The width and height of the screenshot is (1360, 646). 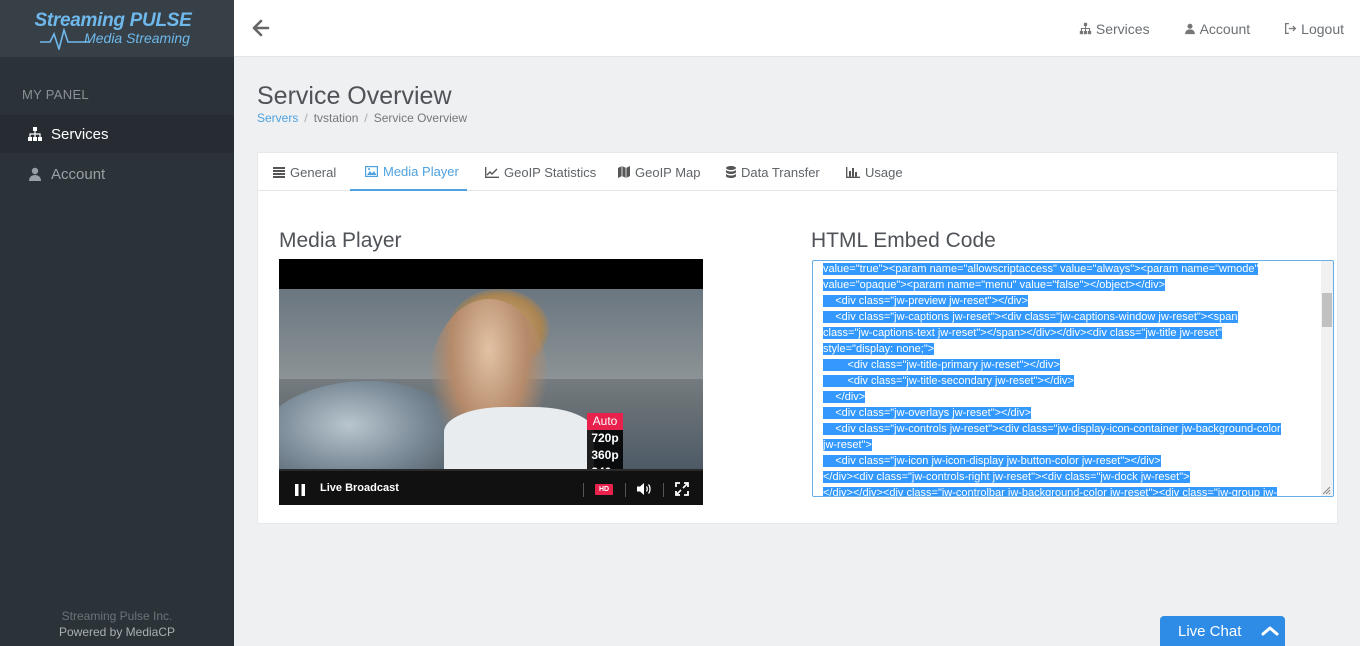 What do you see at coordinates (336, 118) in the screenshot?
I see `breadcrumb-service: tvstation` at bounding box center [336, 118].